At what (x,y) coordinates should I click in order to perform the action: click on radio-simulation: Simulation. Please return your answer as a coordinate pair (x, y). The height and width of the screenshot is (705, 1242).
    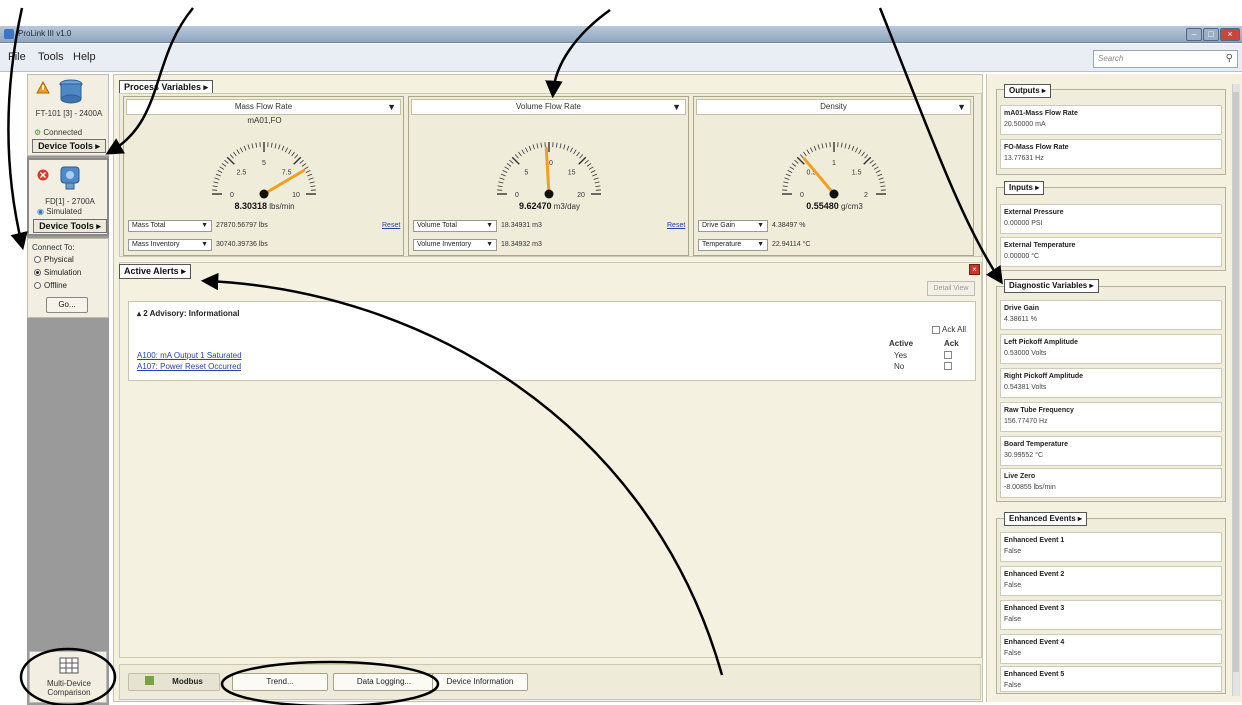
    Looking at the image, I should click on (57, 272).